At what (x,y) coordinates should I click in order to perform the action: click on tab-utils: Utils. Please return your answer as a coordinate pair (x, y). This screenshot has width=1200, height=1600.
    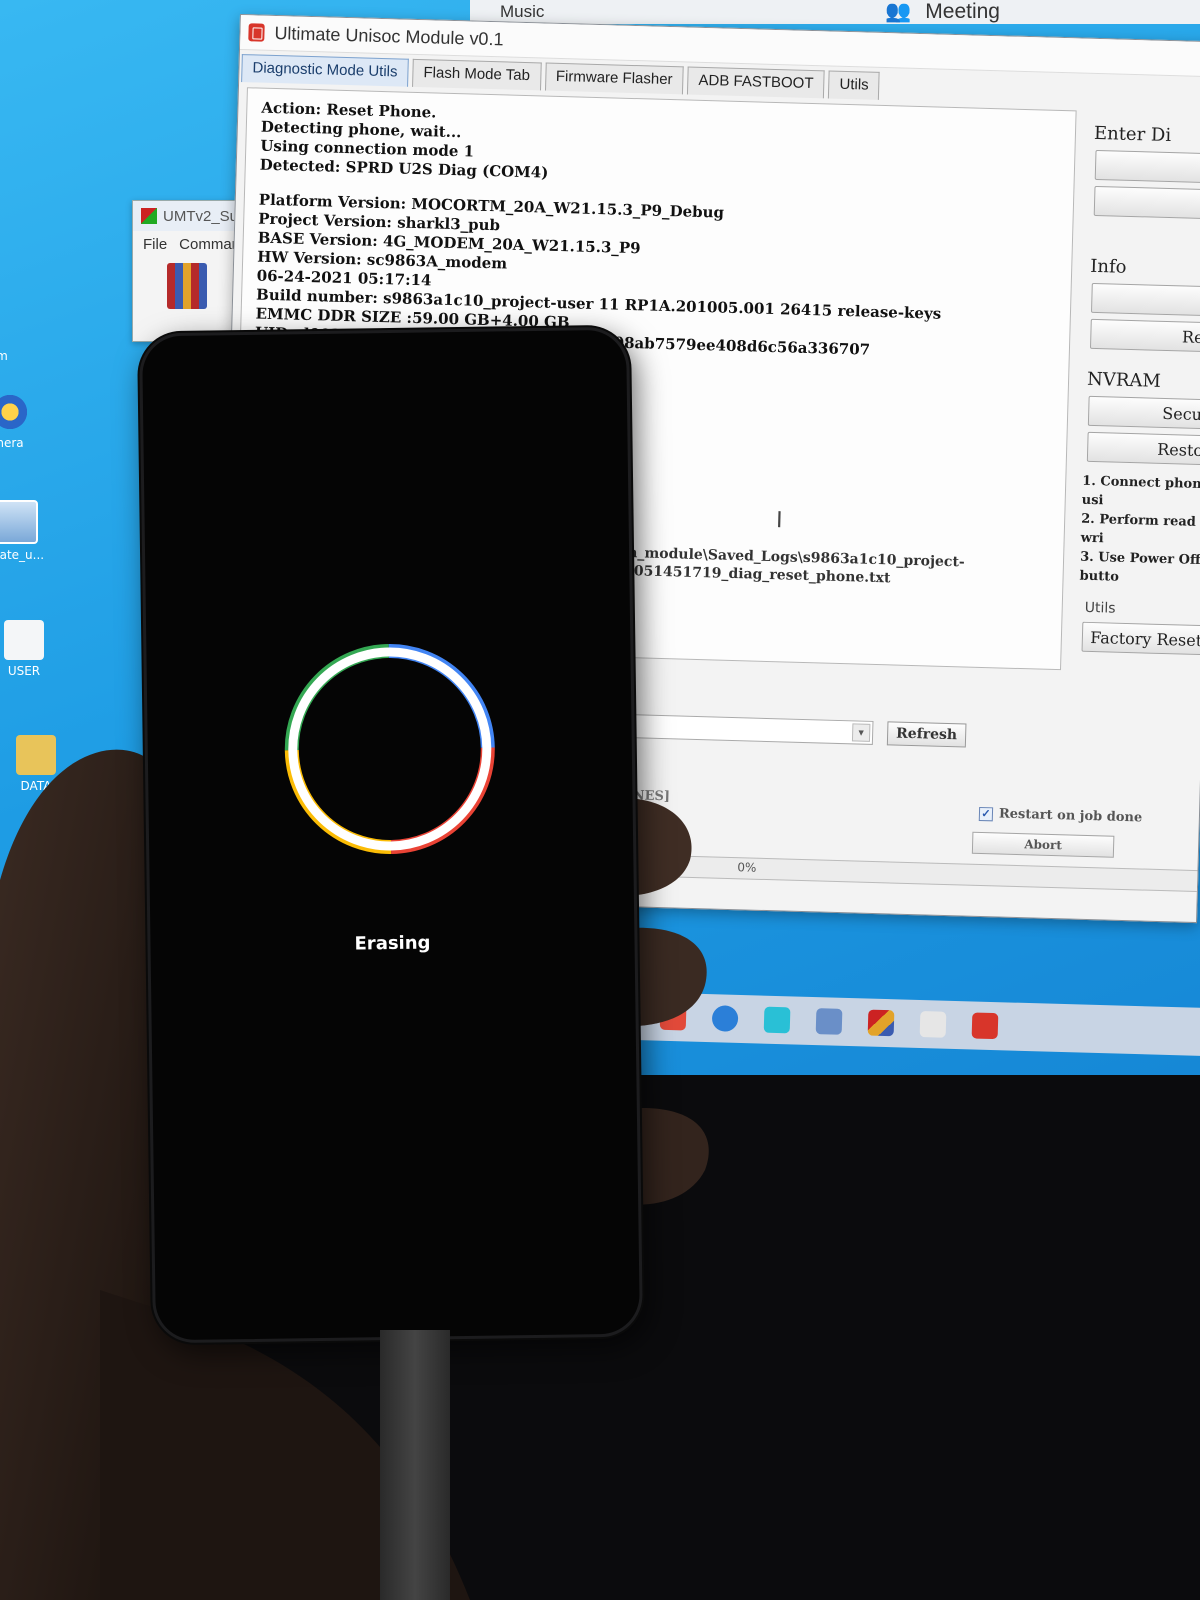
    Looking at the image, I should click on (854, 85).